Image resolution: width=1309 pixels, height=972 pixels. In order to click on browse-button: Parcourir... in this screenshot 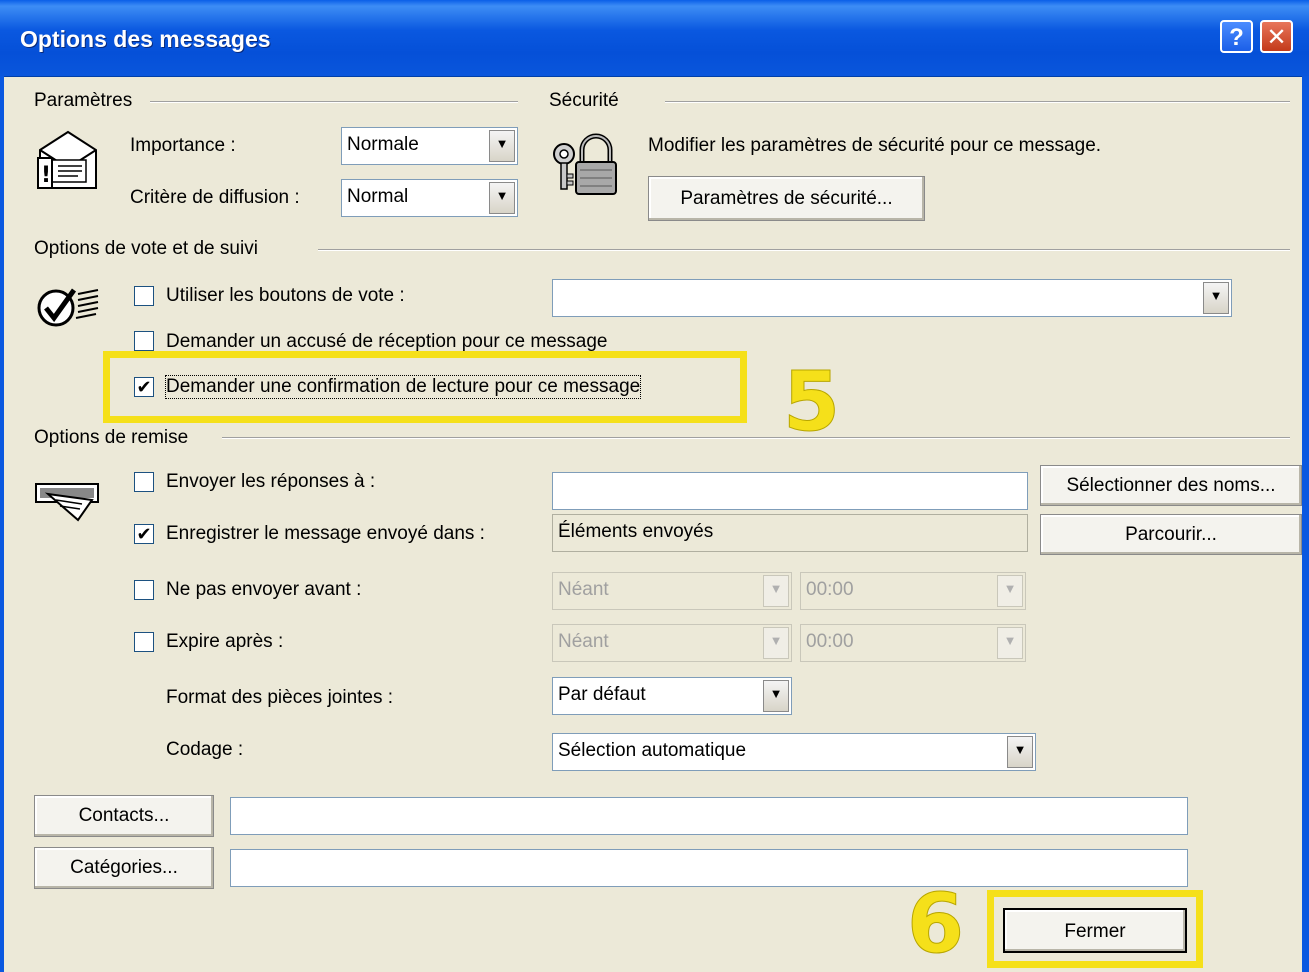, I will do `click(1171, 534)`.